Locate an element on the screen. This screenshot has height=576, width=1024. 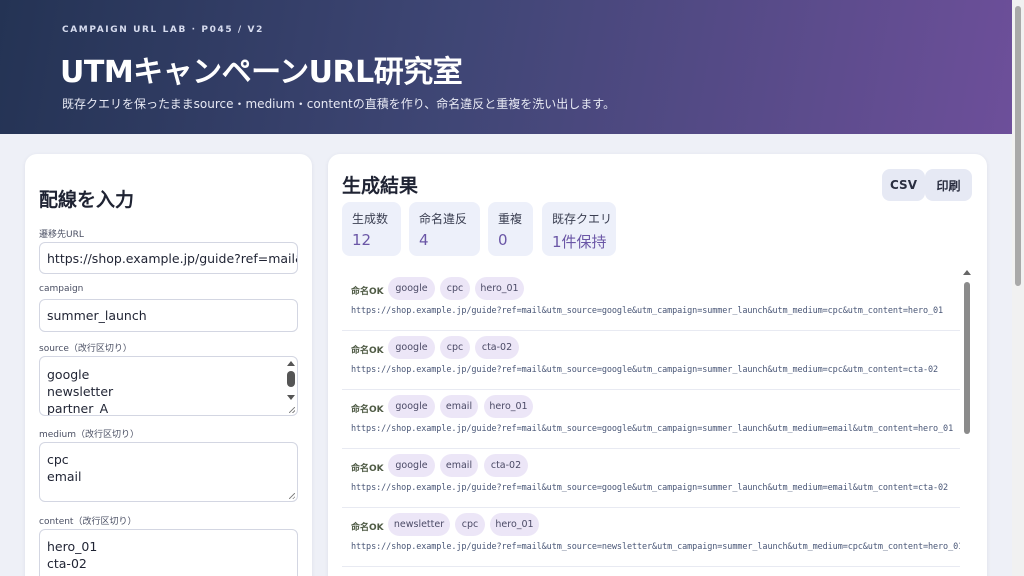
source-textarea: google newsletter partner_A is located at coordinates (168, 386).